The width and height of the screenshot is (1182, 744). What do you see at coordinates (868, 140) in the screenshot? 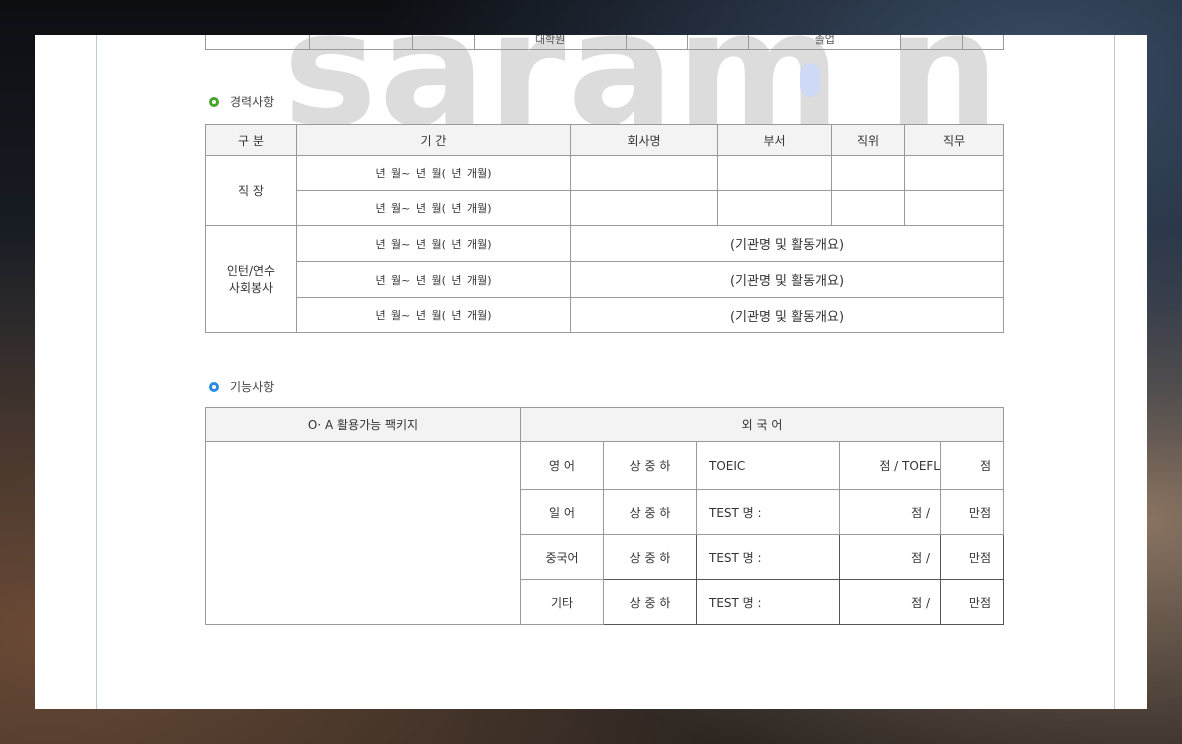
I see `career-header-position: 직위` at bounding box center [868, 140].